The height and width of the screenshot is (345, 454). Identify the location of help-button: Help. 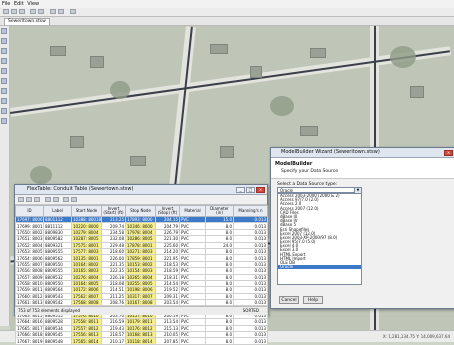
(313, 300).